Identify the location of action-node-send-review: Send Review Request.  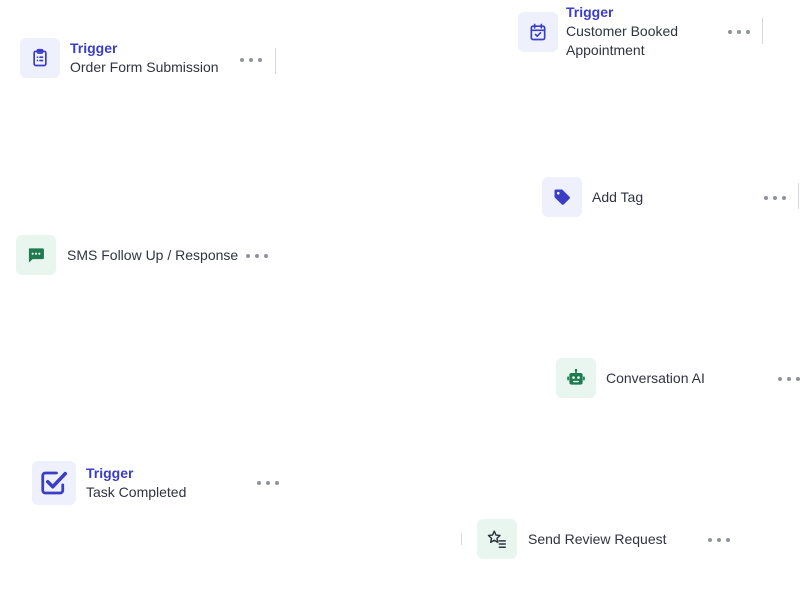
(572, 539).